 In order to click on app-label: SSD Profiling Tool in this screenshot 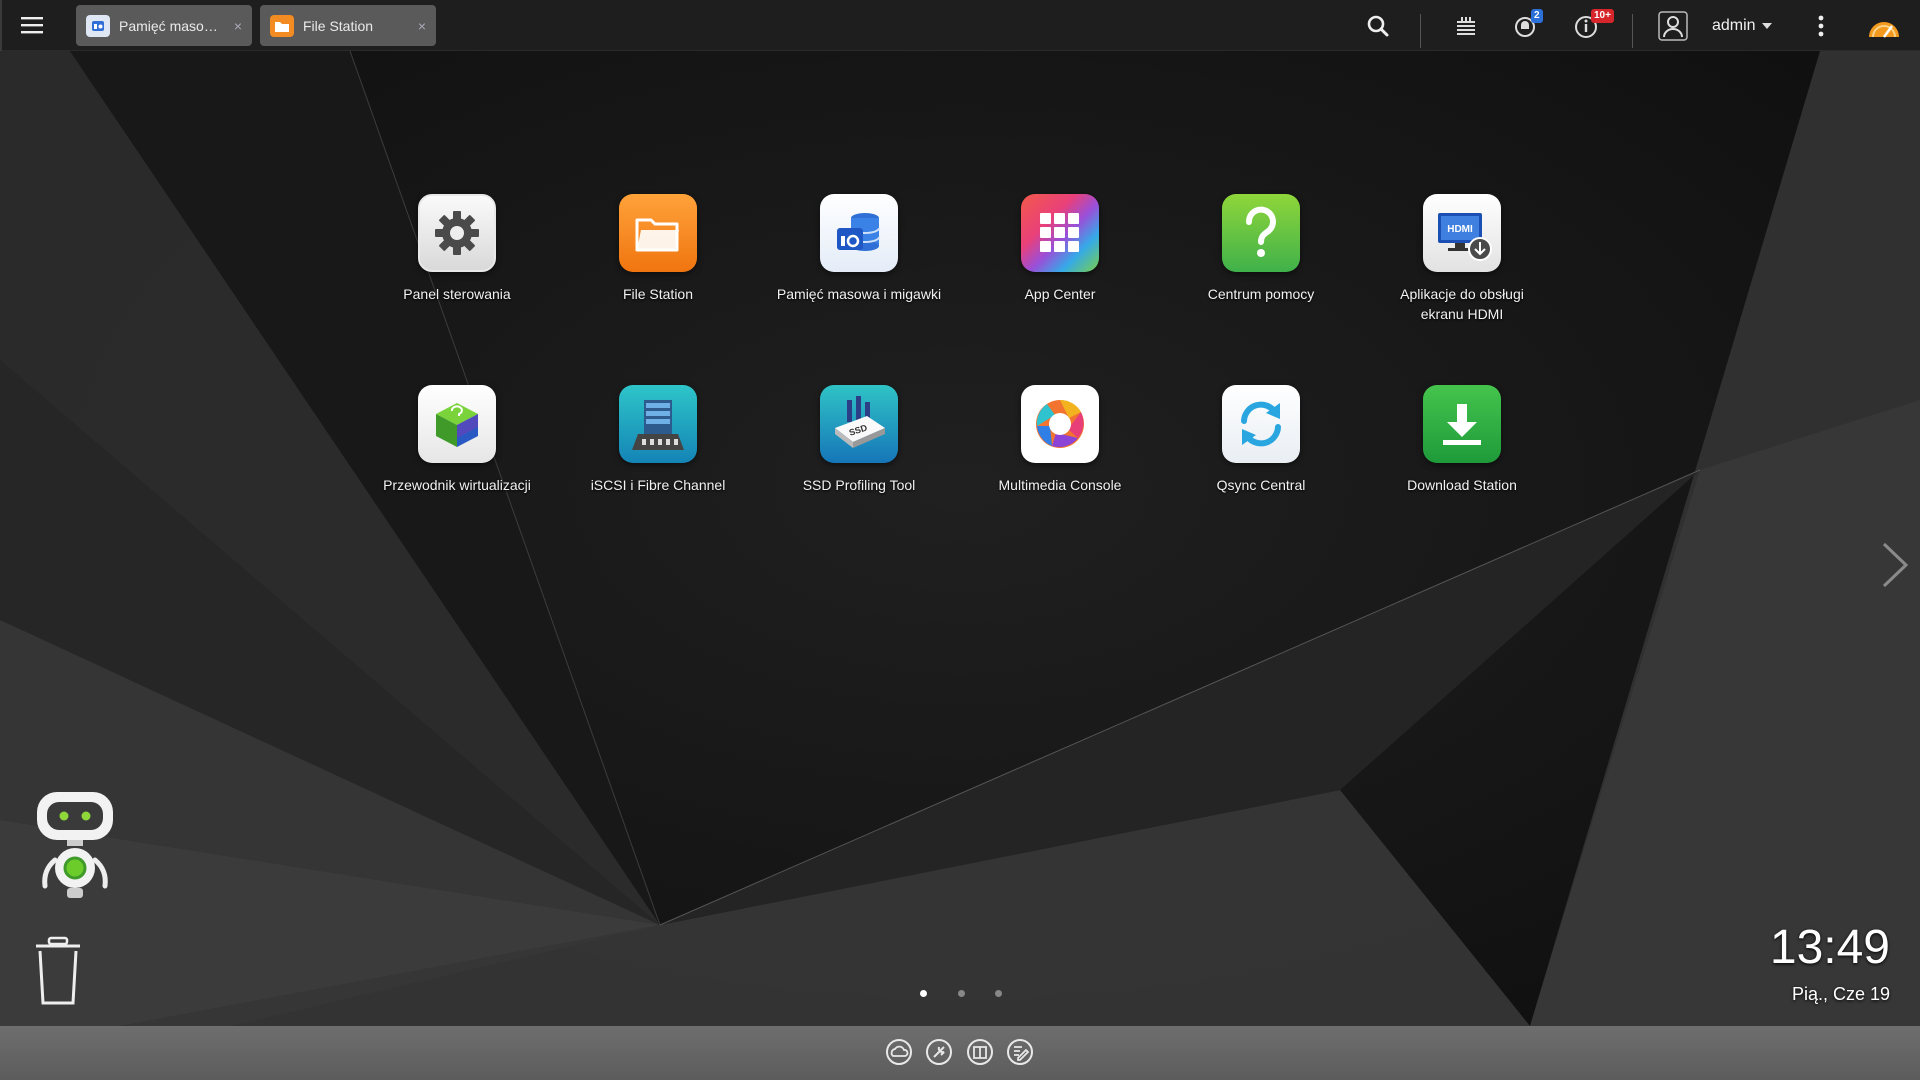, I will do `click(859, 485)`.